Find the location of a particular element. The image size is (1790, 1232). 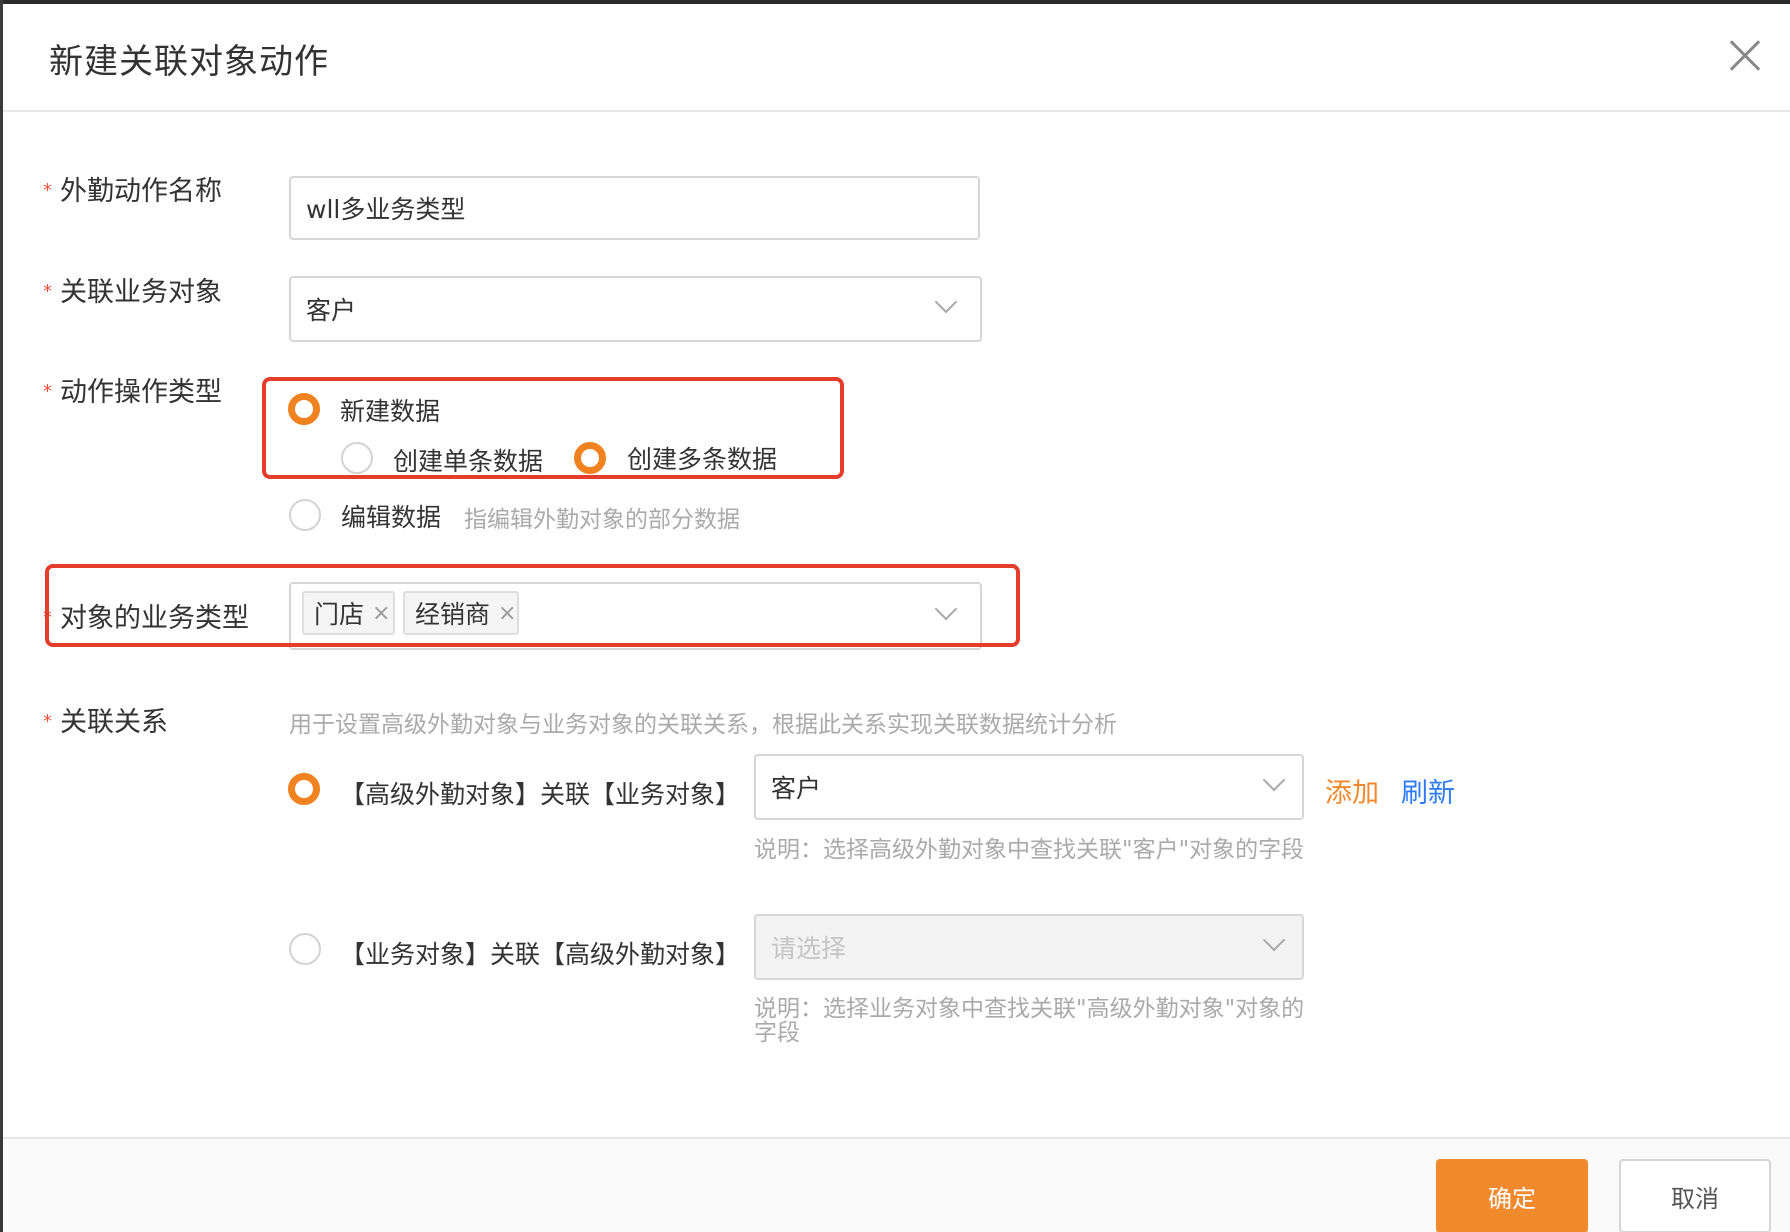

relation-b-label: 【业务对象】关联【高级外勤对象】 is located at coordinates (540, 954).